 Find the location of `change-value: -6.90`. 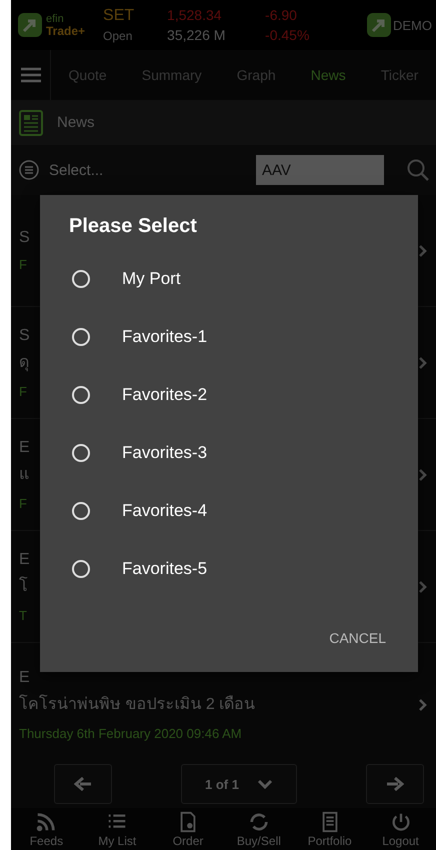

change-value: -6.90 is located at coordinates (281, 15).